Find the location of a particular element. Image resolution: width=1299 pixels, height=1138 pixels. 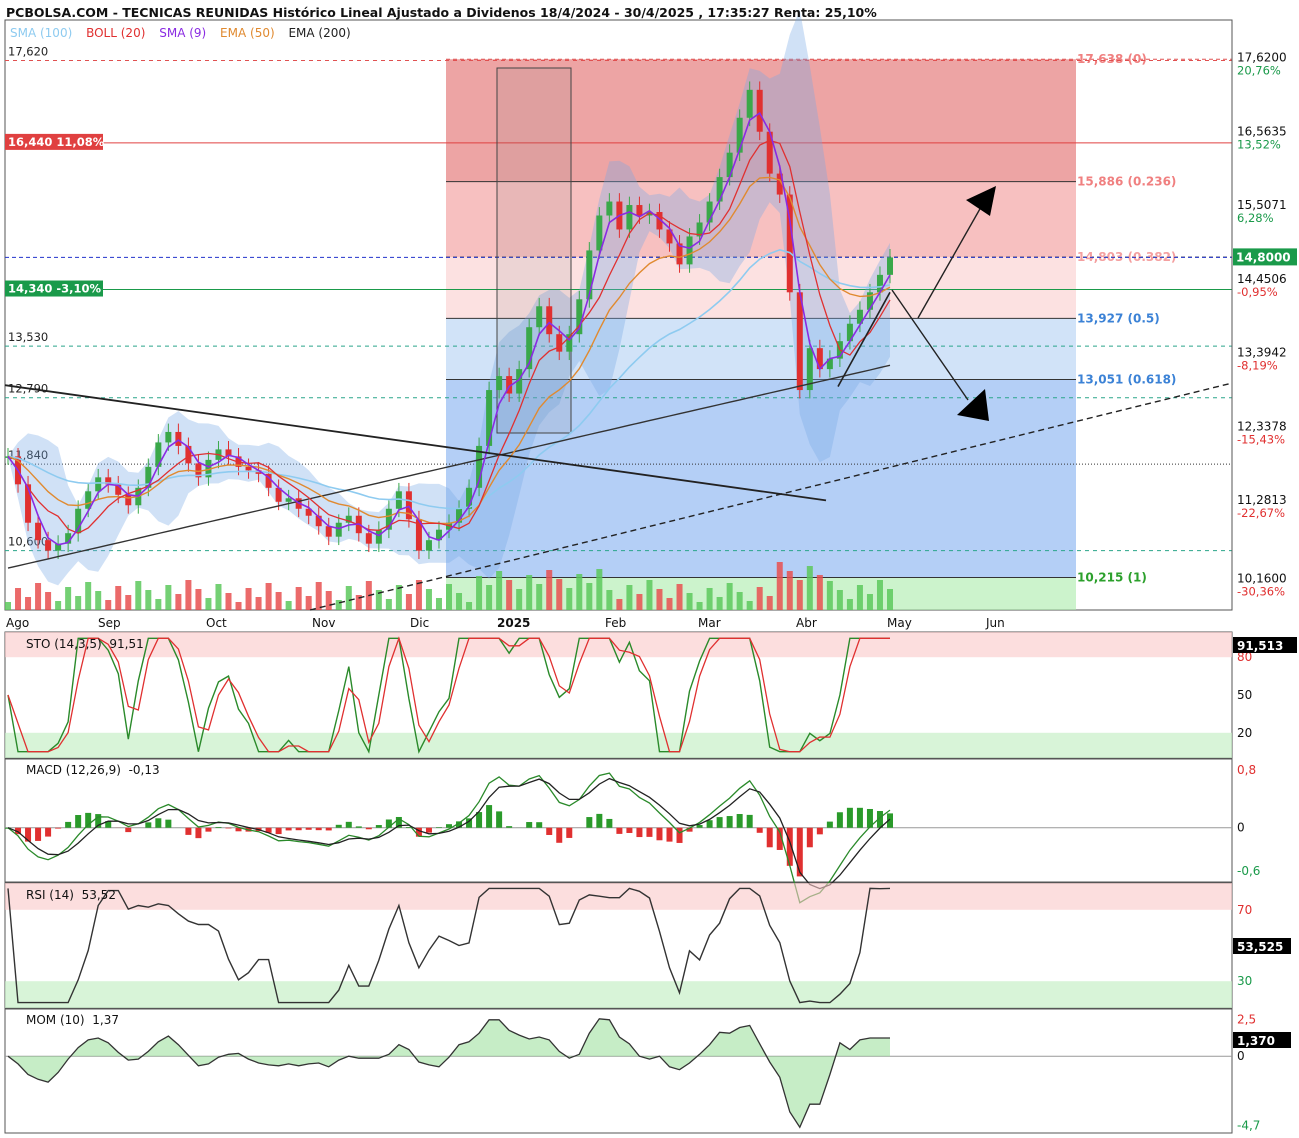

macd-tick: 0 is located at coordinates (1241, 828).